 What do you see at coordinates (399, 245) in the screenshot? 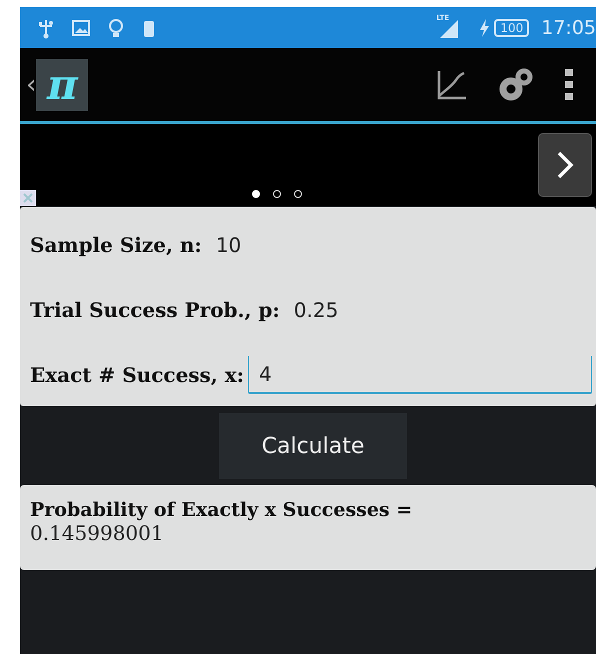
I see `input-field: 10` at bounding box center [399, 245].